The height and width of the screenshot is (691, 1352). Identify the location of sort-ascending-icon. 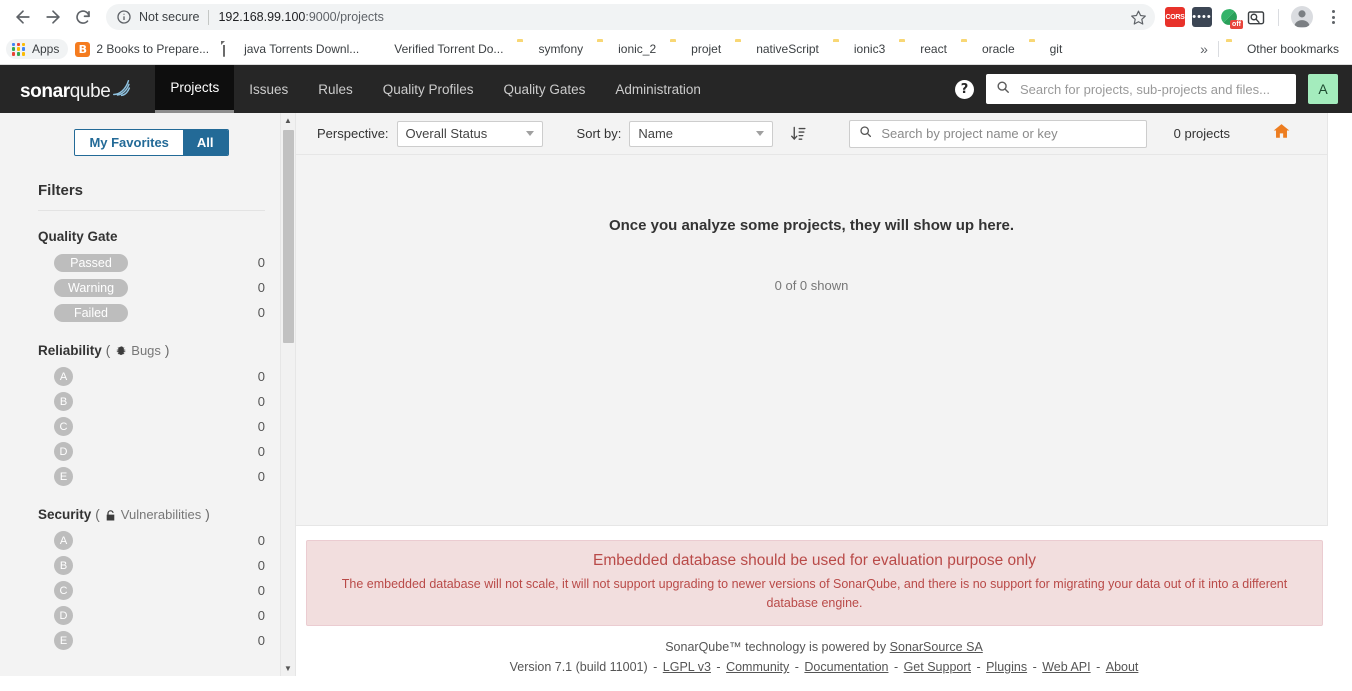
(798, 134).